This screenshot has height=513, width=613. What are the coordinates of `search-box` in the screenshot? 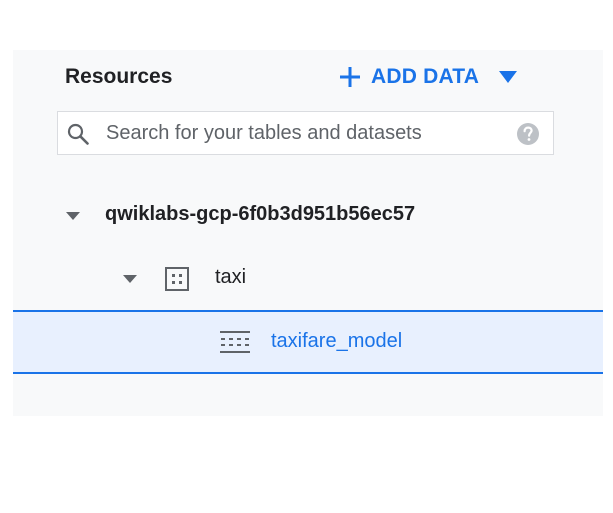 It's located at (305, 133).